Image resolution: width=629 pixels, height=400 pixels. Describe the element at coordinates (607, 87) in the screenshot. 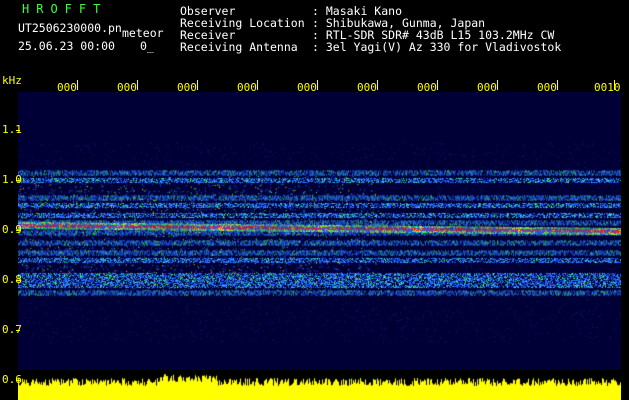

I see `time-tick-label: 0010` at that location.